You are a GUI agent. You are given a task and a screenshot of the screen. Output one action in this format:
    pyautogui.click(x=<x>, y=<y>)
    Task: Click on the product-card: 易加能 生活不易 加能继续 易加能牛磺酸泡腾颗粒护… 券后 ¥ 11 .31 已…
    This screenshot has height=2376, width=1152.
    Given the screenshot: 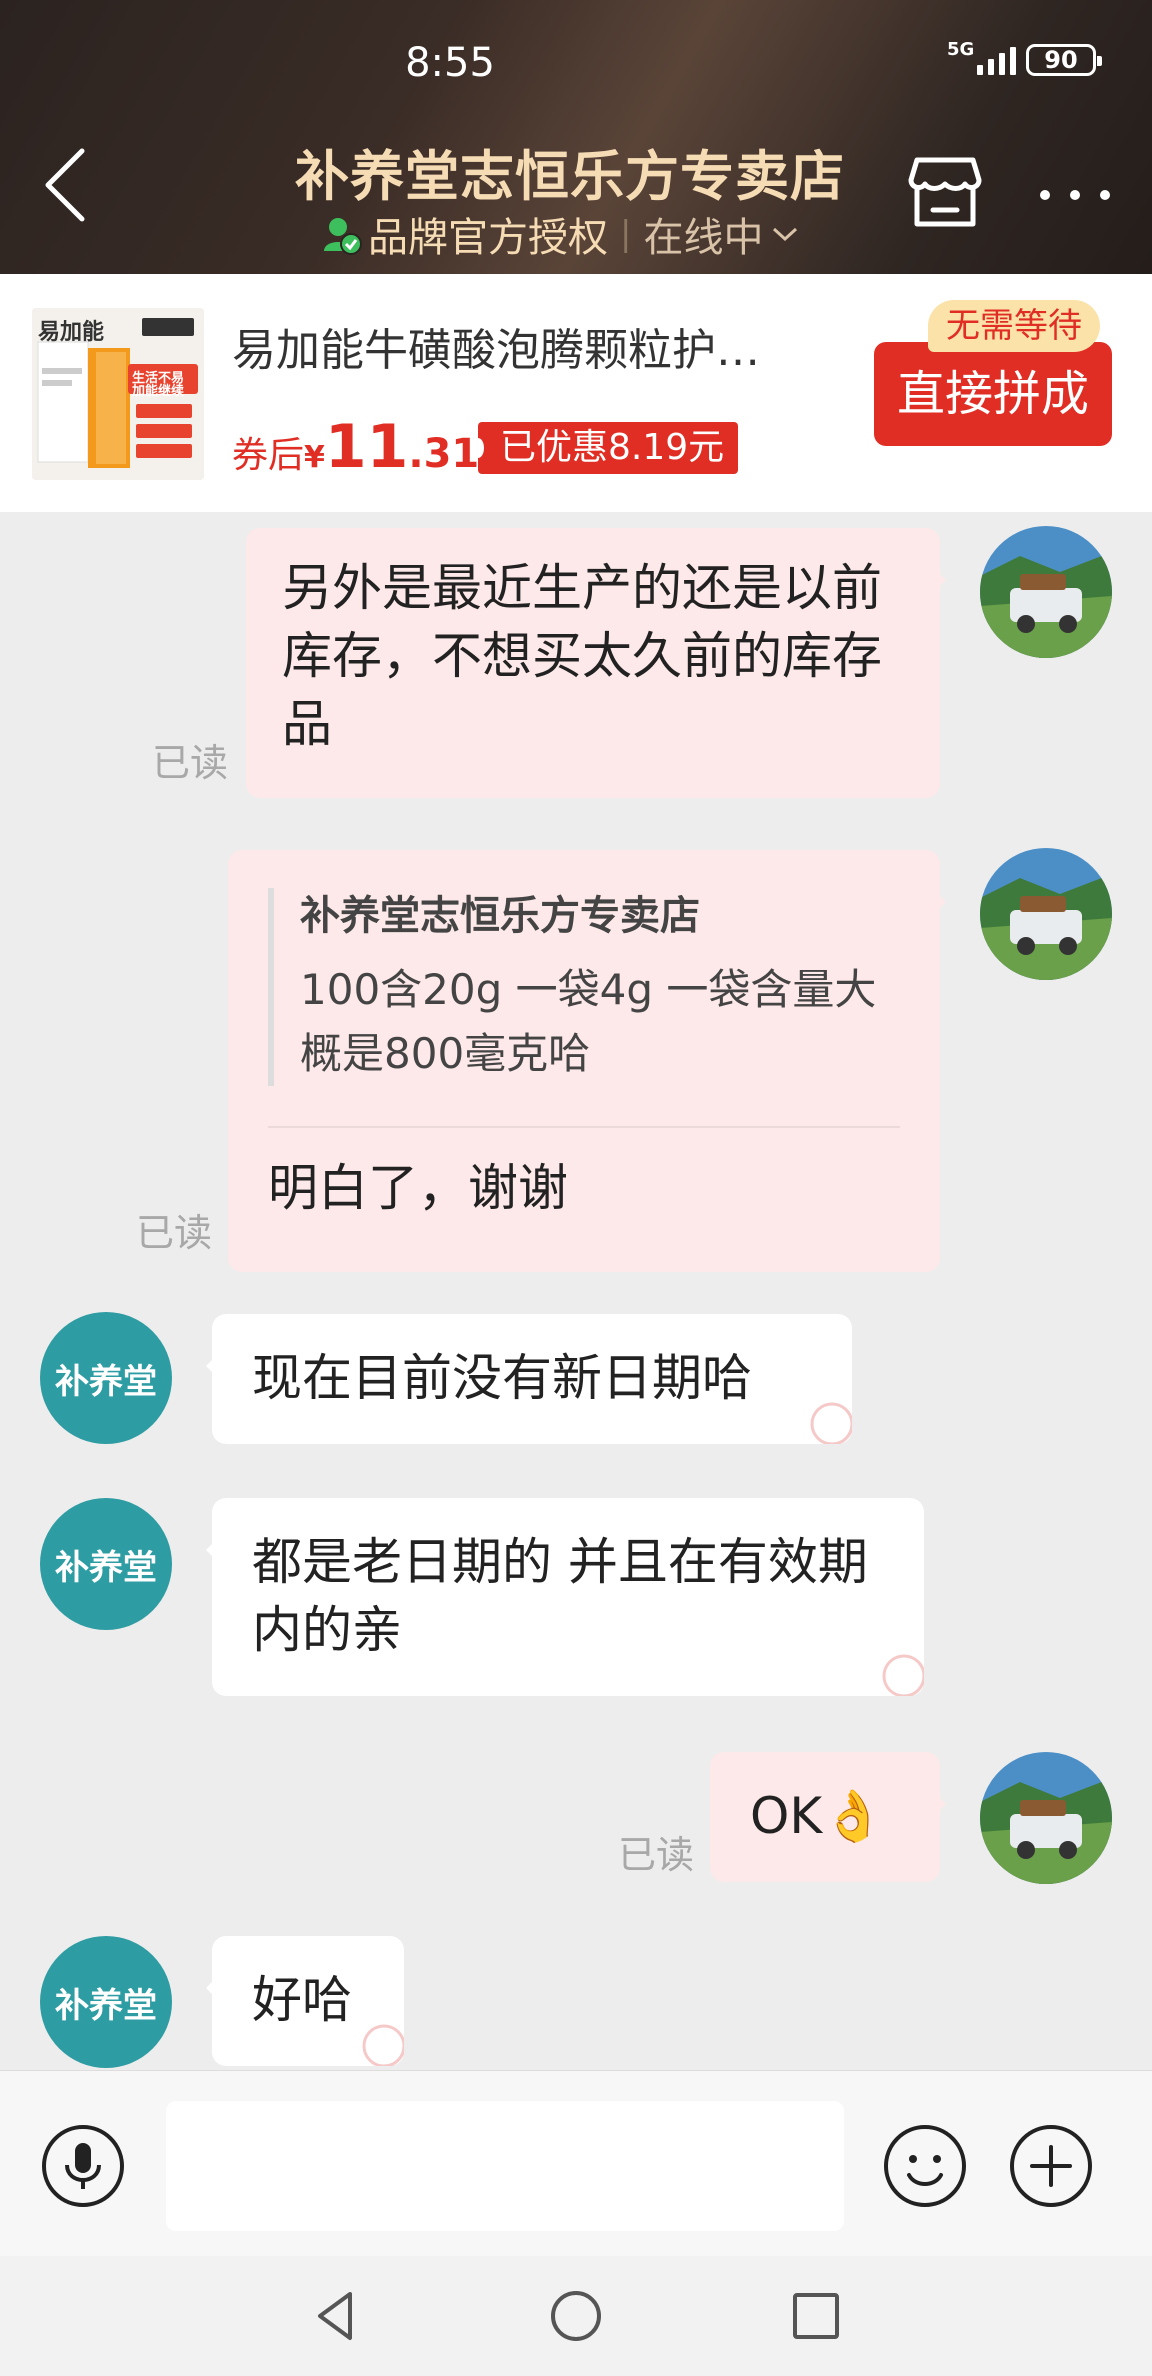 What is the action you would take?
    pyautogui.click(x=576, y=393)
    